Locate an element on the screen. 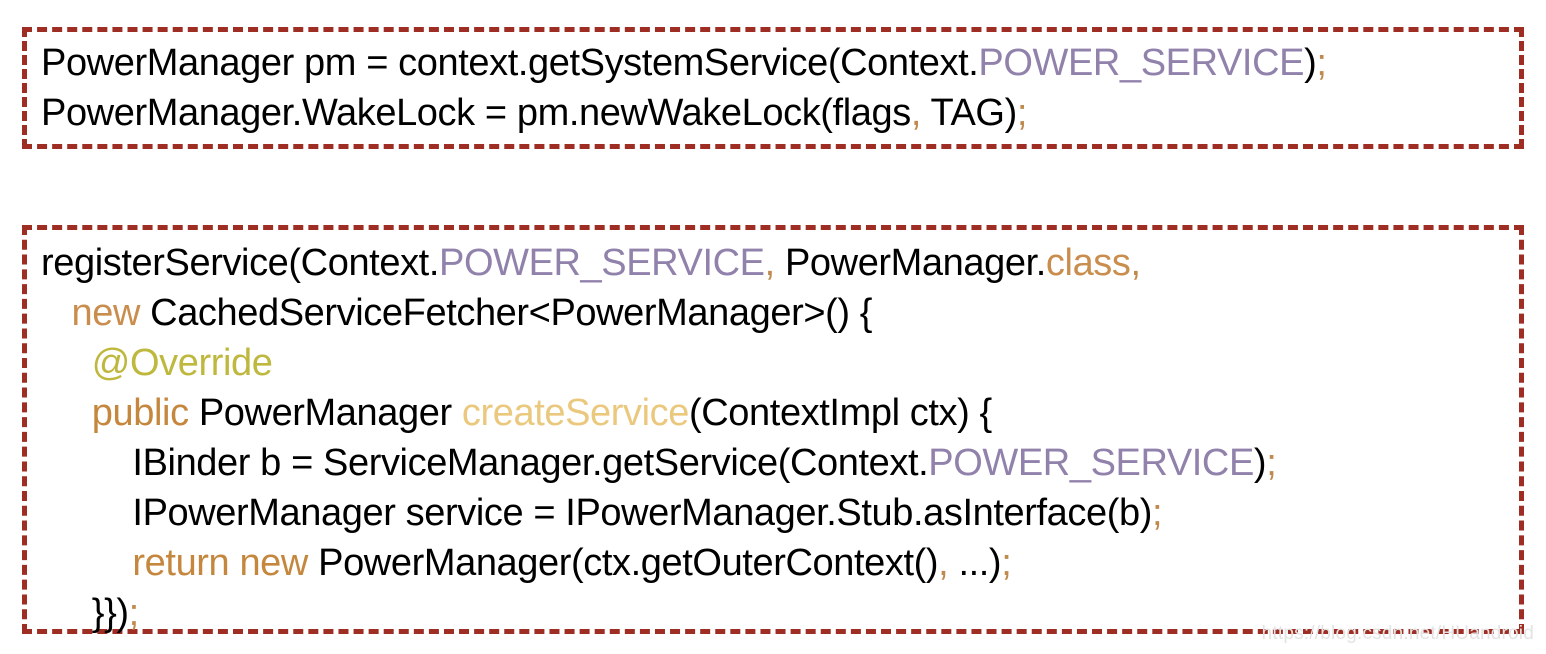 The width and height of the screenshot is (1546, 654). code-token-plain: (ContextImpl ctx) { is located at coordinates (840, 413).